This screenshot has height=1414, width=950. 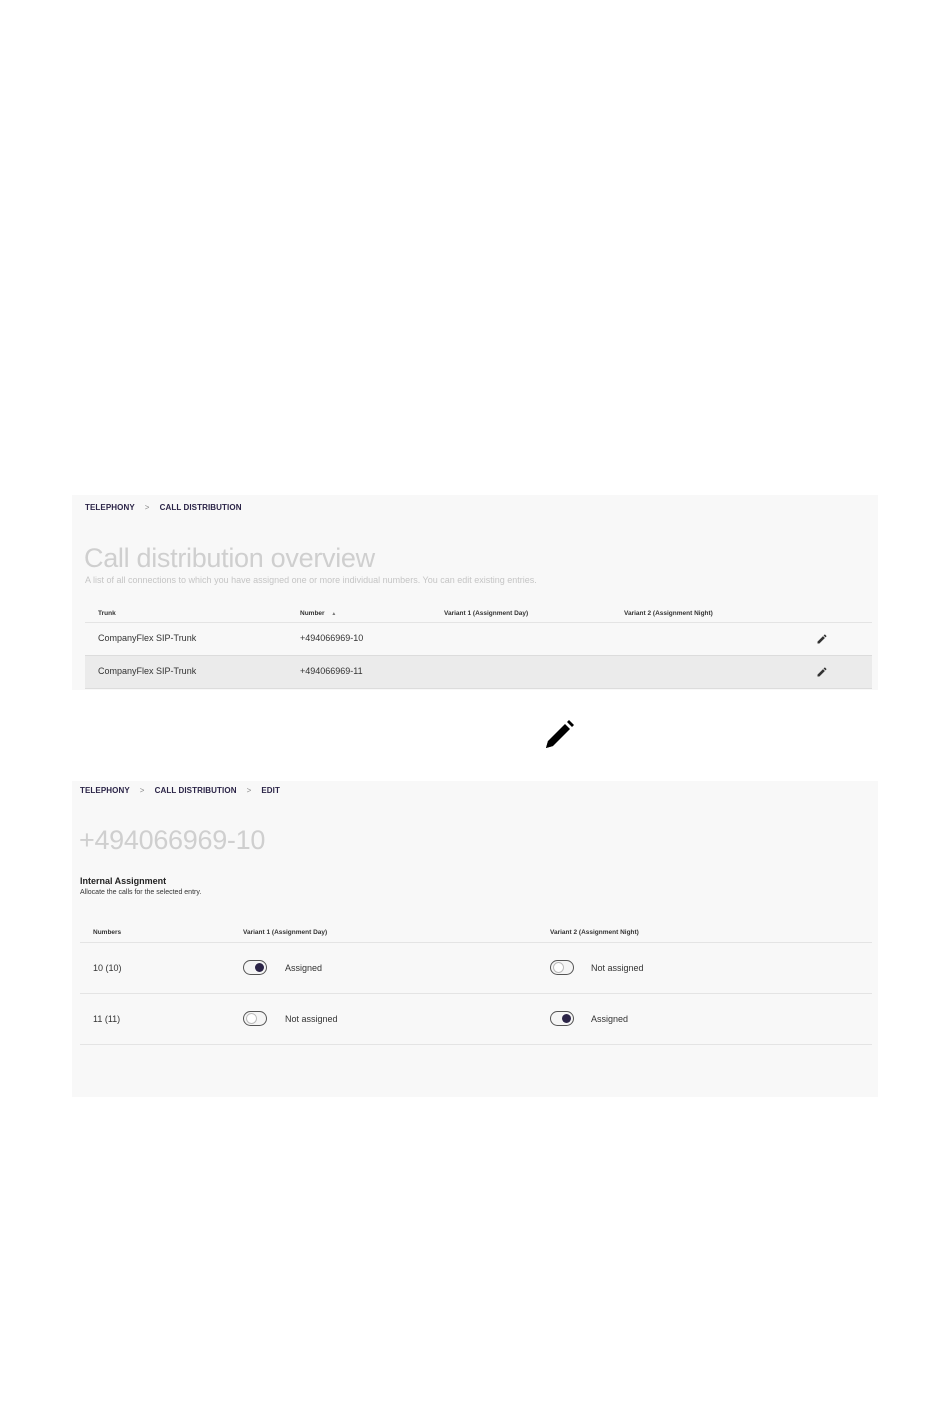 I want to click on breadcrumb: TELEPHONY > CALL DISTRIBUTION, so click(x=163, y=507).